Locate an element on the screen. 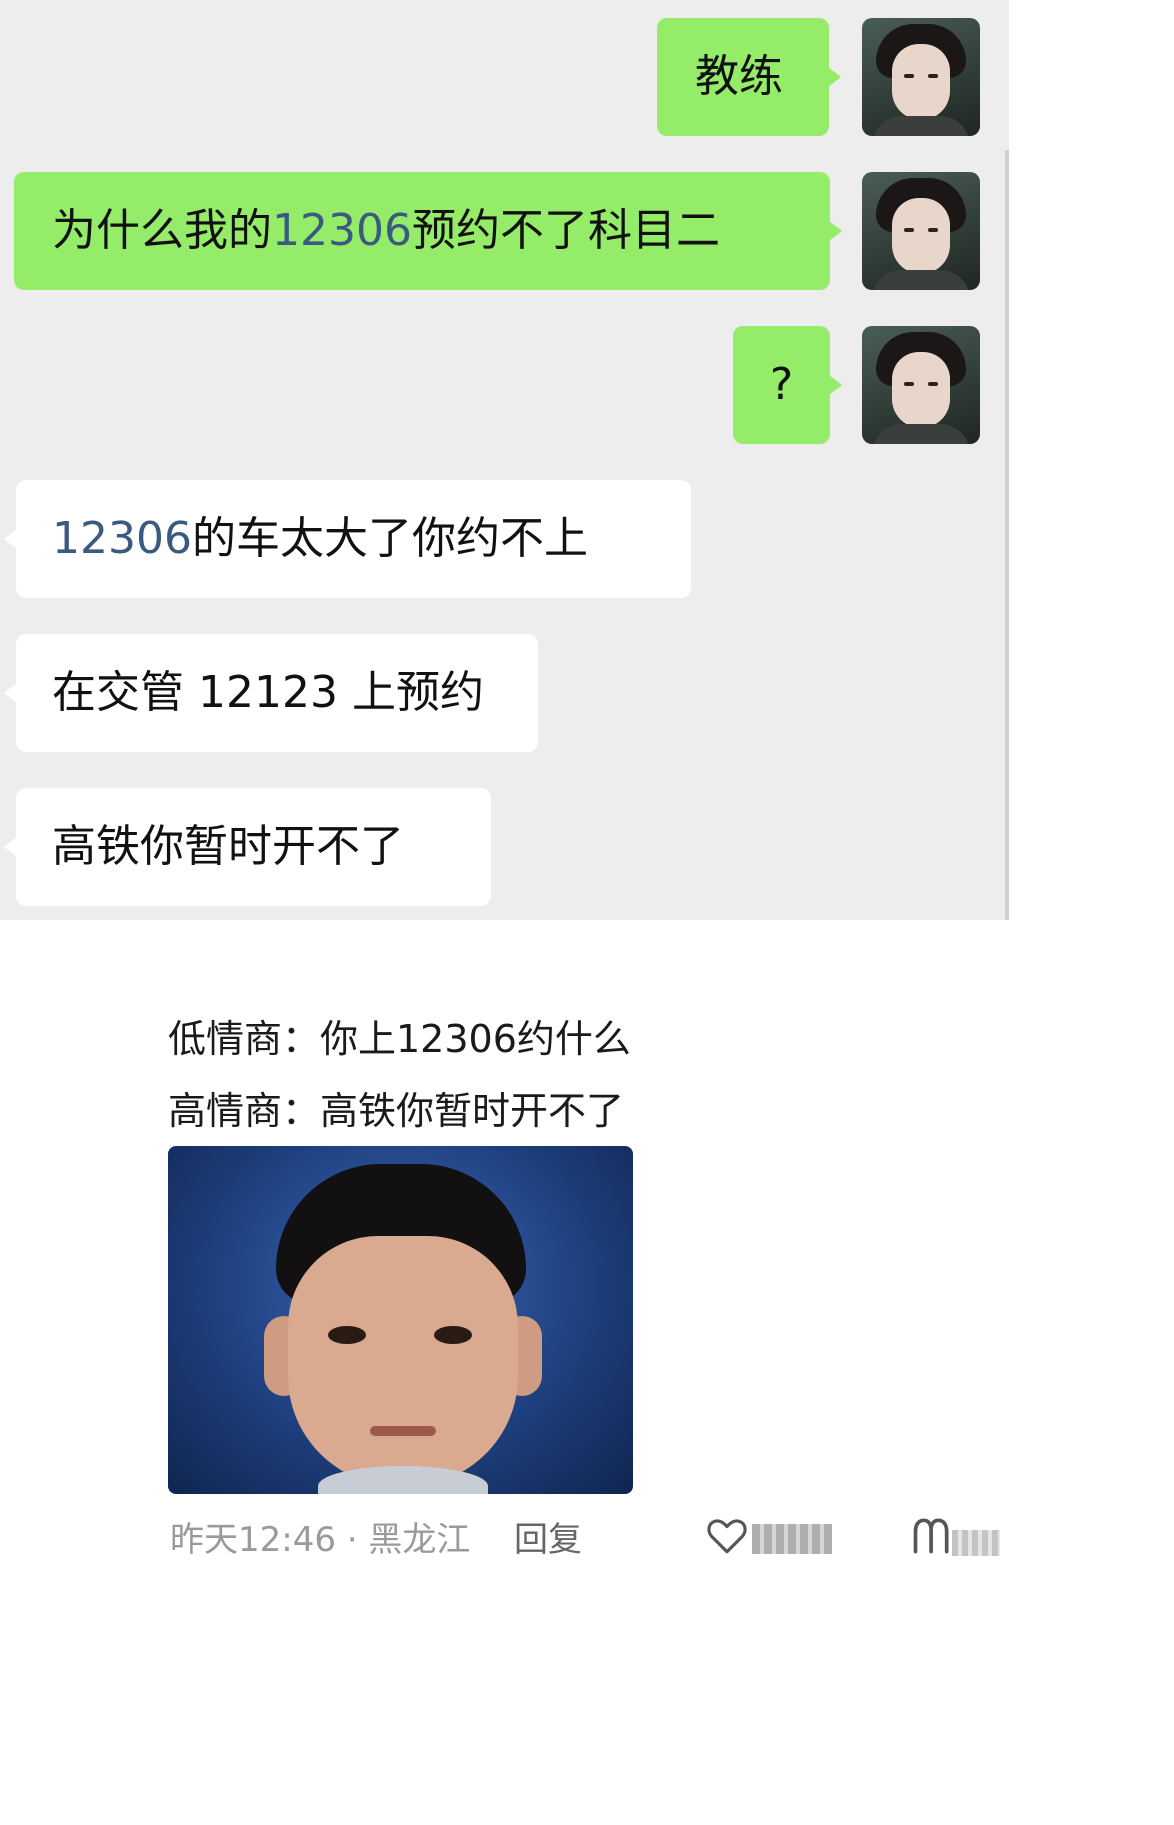 The height and width of the screenshot is (1825, 1174). message-text: 高铁你暂时开不了 is located at coordinates (228, 846).